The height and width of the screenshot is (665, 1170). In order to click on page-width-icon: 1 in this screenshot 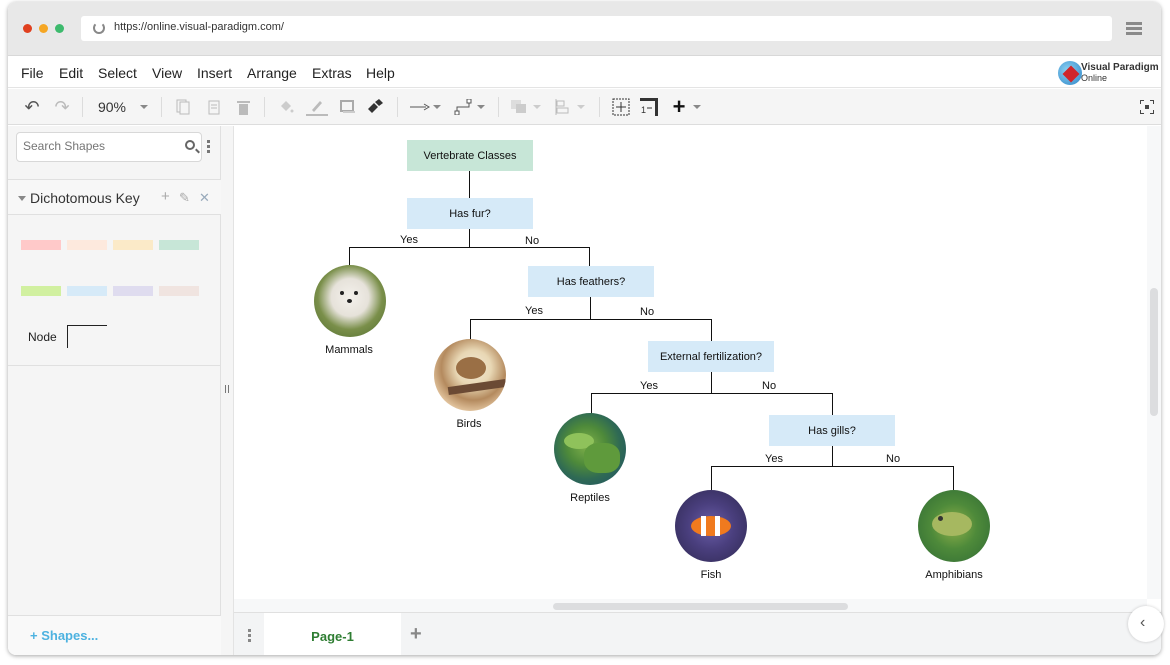, I will do `click(649, 107)`.